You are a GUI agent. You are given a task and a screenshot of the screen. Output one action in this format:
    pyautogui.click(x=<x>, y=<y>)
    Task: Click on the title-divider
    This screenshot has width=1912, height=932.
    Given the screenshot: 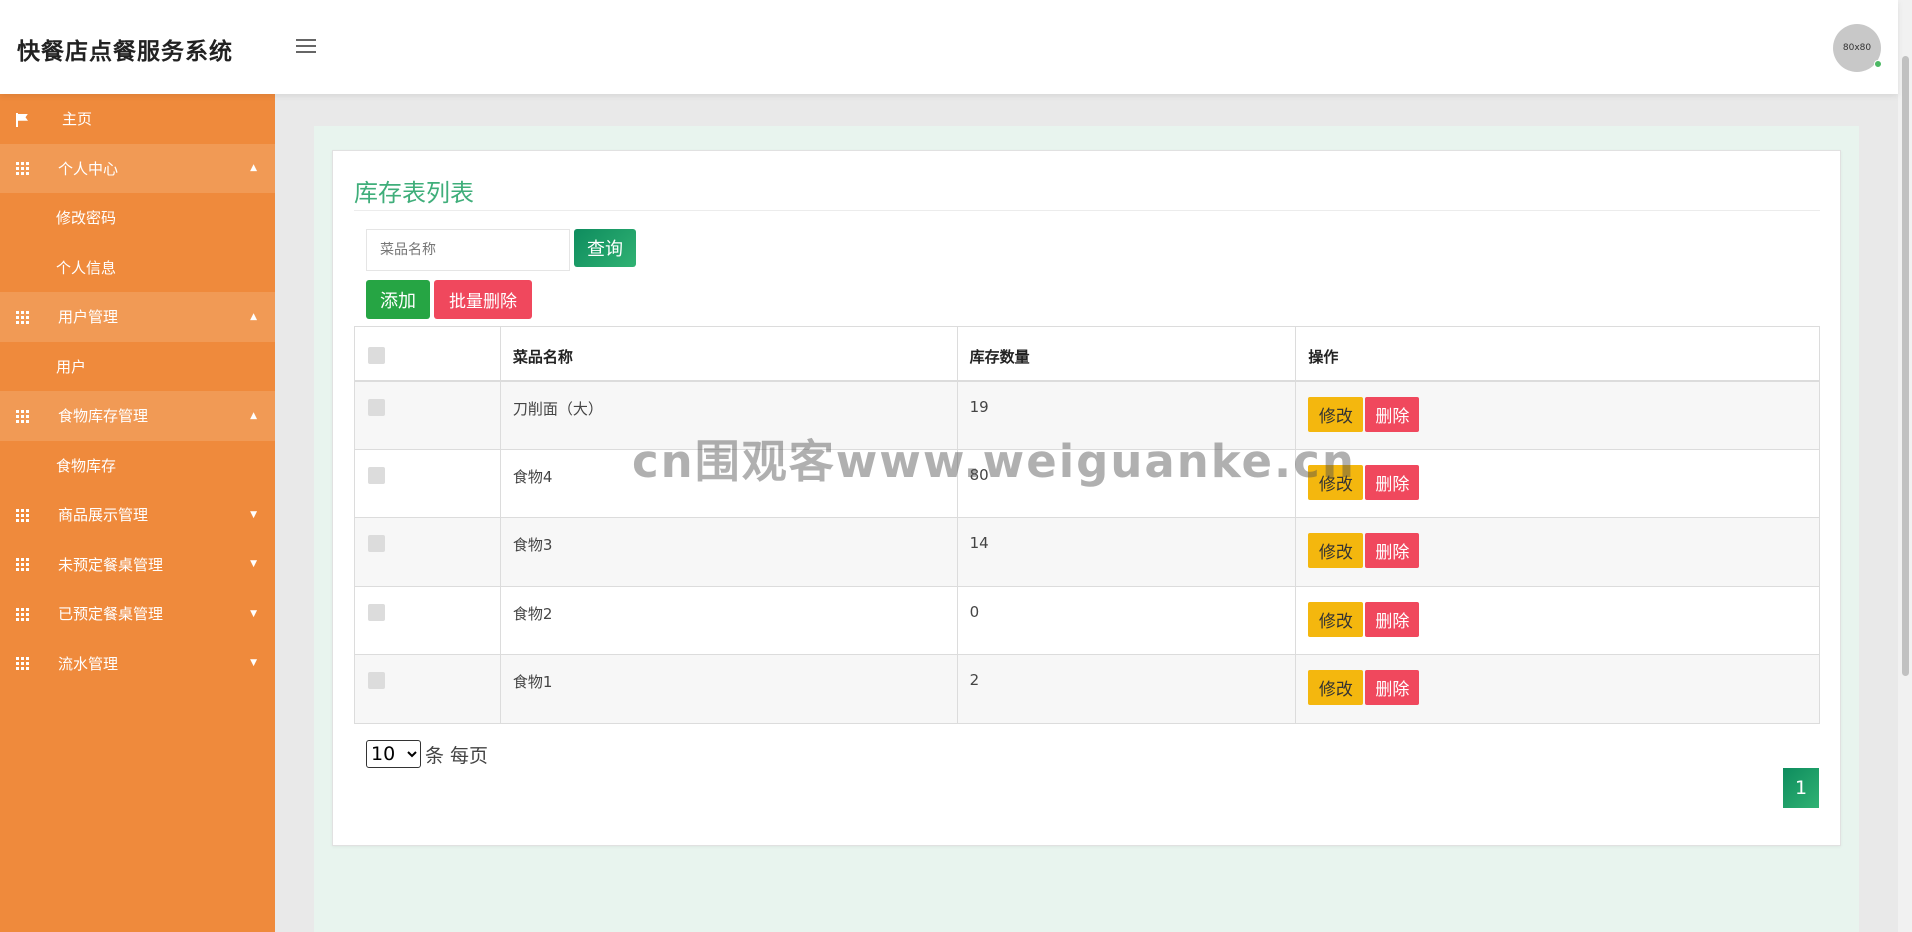 What is the action you would take?
    pyautogui.click(x=1087, y=210)
    